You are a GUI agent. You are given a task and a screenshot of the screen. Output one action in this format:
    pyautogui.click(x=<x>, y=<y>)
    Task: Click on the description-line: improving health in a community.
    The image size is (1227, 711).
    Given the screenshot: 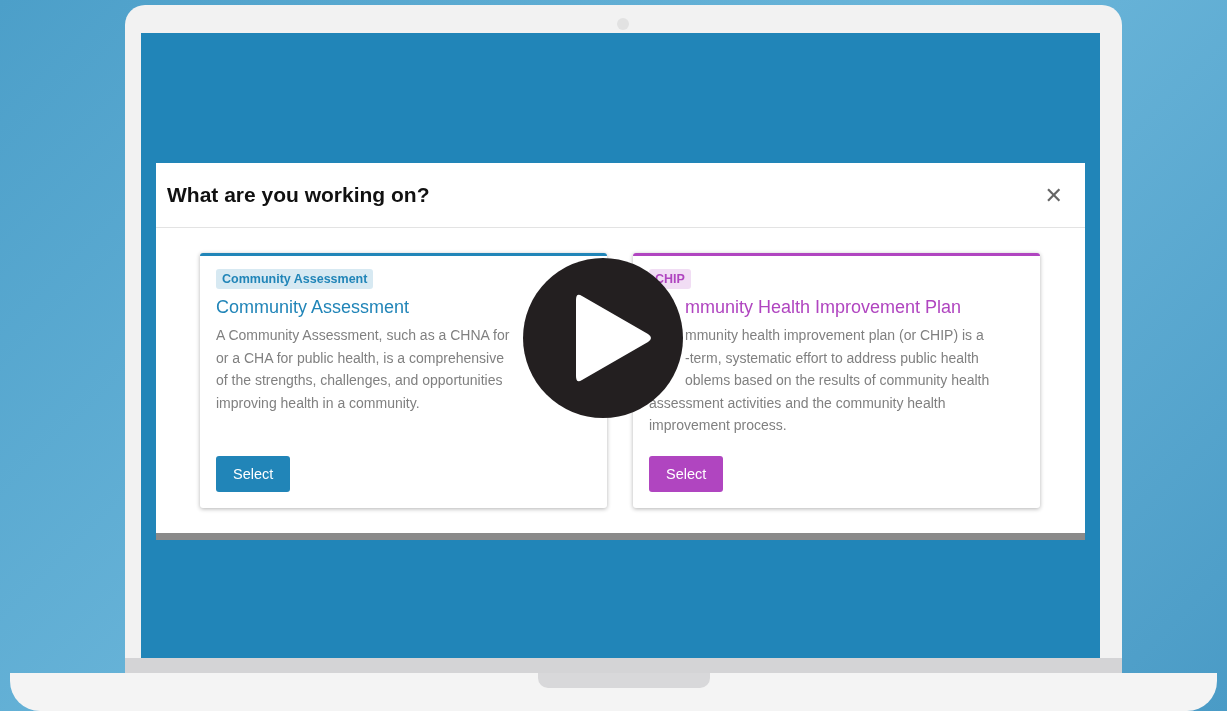 What is the action you would take?
    pyautogui.click(x=318, y=403)
    